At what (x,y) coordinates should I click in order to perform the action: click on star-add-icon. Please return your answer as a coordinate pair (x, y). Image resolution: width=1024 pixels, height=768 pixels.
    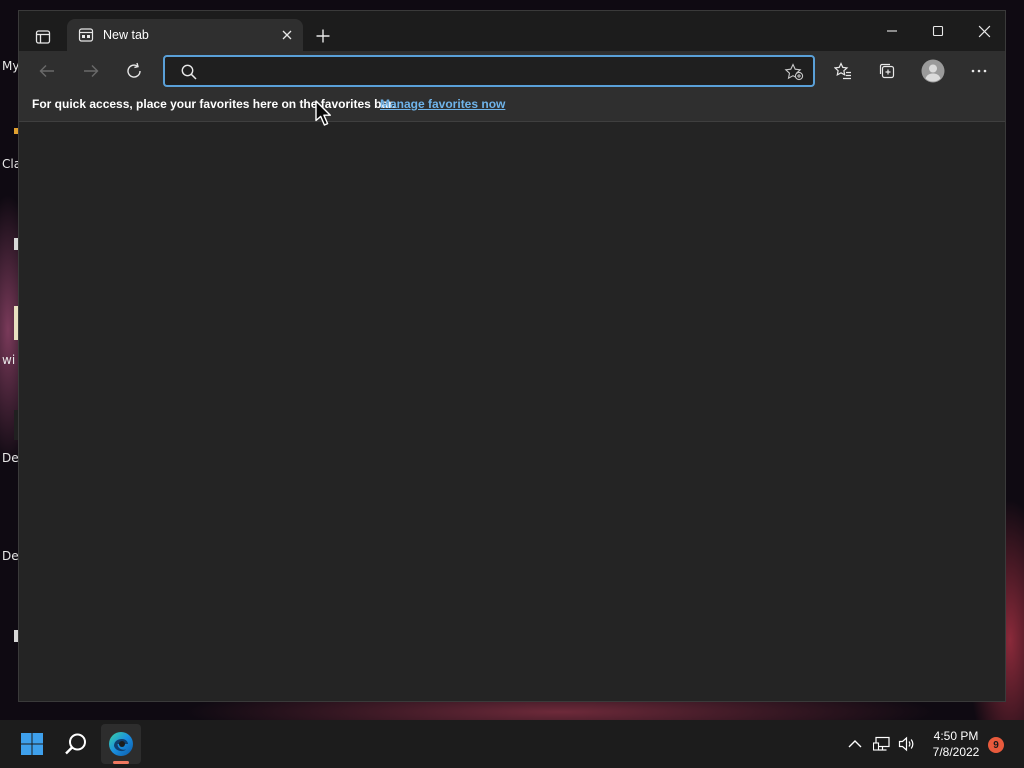
    Looking at the image, I should click on (794, 72).